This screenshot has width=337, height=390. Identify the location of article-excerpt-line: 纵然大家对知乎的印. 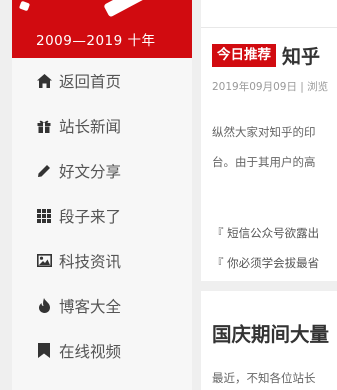
(264, 132).